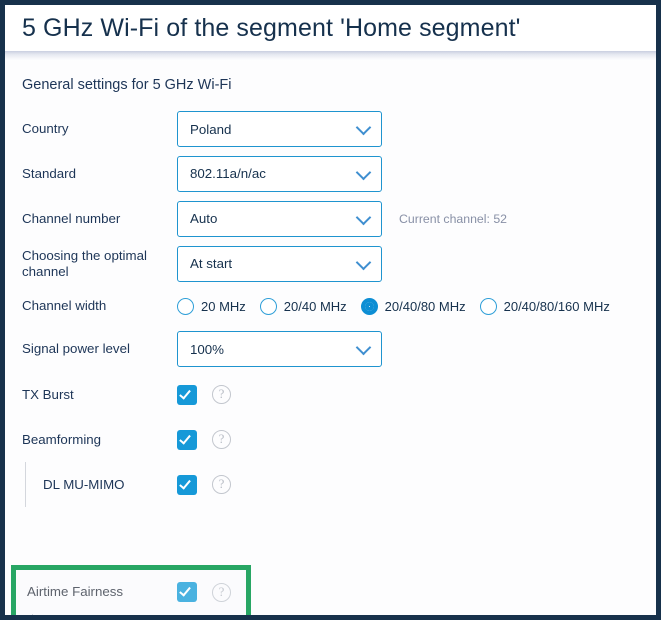 This screenshot has width=661, height=620. I want to click on highlight-annotation-box: Airtime Fairness ? Inbound ?, so click(131, 590).